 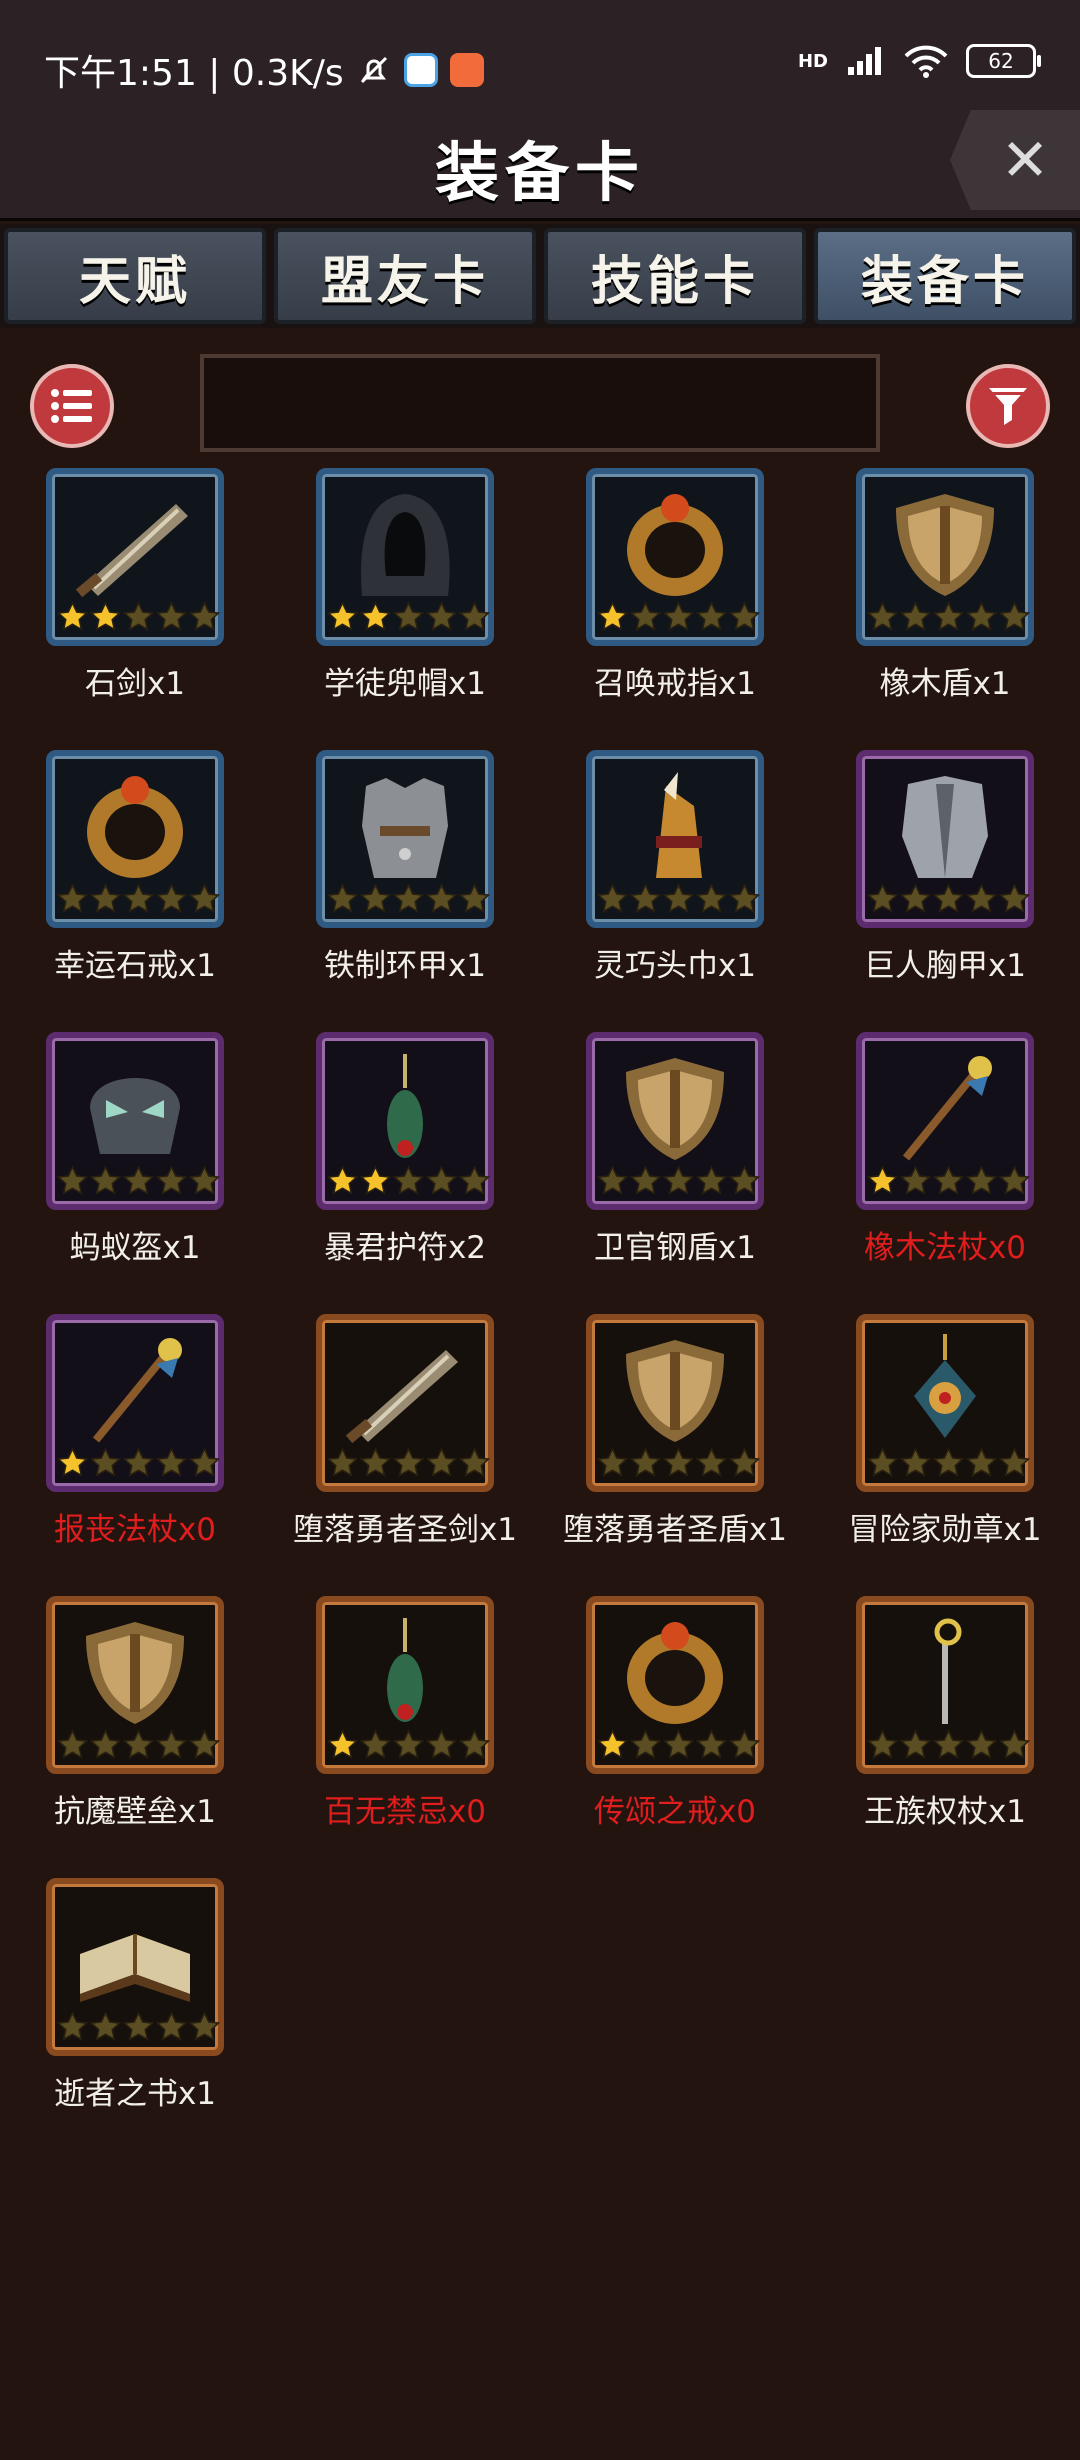 What do you see at coordinates (405, 276) in the screenshot?
I see `tab-ally-cards: 盟友卡` at bounding box center [405, 276].